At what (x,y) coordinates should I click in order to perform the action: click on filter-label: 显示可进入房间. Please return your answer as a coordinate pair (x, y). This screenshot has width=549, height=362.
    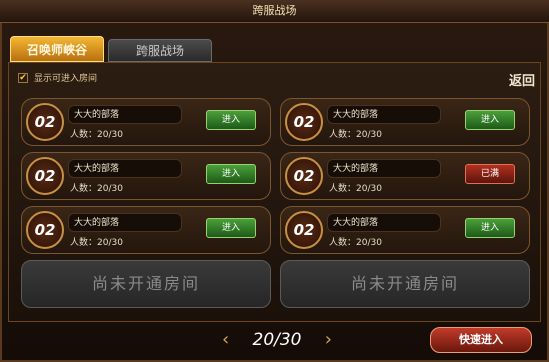
    Looking at the image, I should click on (66, 79).